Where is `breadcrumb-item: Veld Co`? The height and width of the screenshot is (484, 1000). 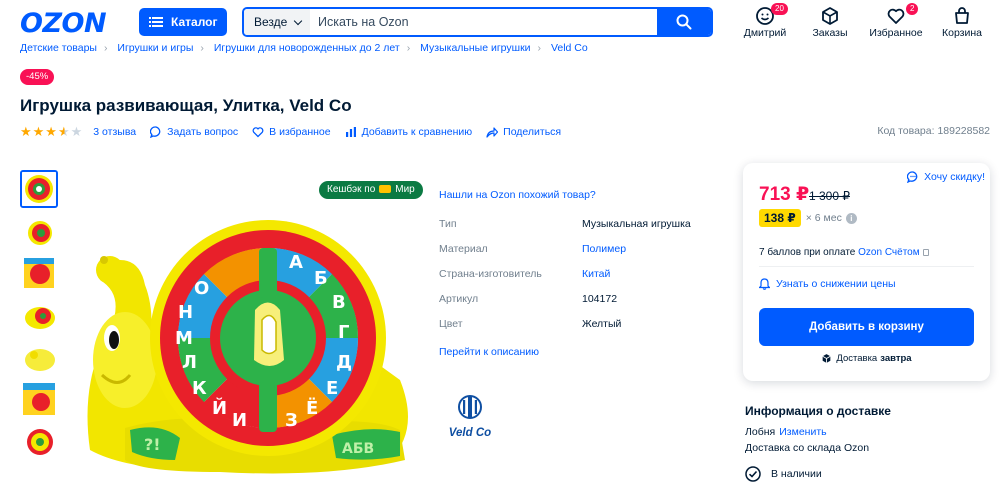 breadcrumb-item: Veld Co is located at coordinates (569, 48).